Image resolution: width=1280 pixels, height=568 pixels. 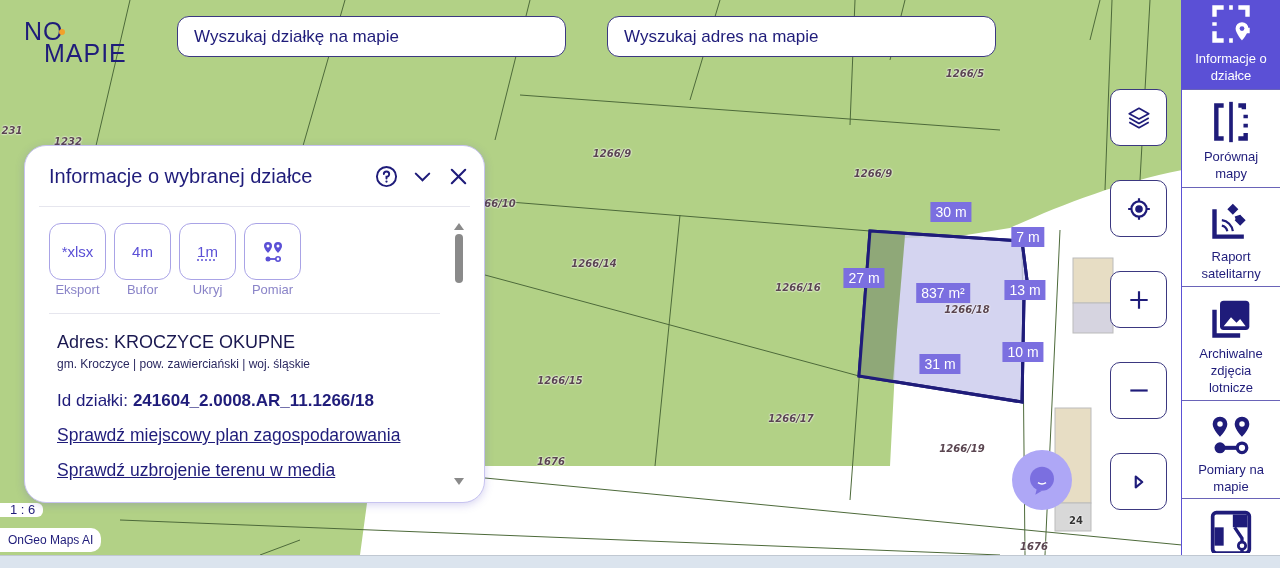 What do you see at coordinates (864, 278) in the screenshot?
I see `length-label: 27 m` at bounding box center [864, 278].